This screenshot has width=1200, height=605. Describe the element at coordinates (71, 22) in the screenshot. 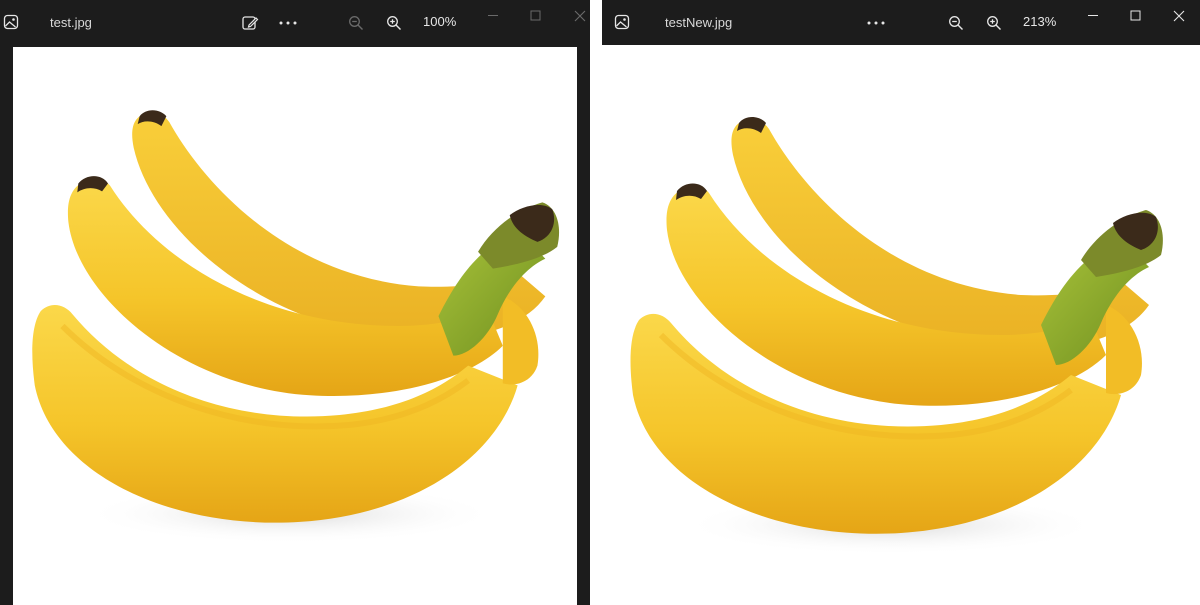

I see `file-name: test.jpg` at that location.